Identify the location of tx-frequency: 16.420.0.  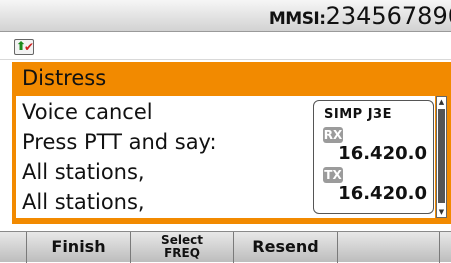
(382, 193).